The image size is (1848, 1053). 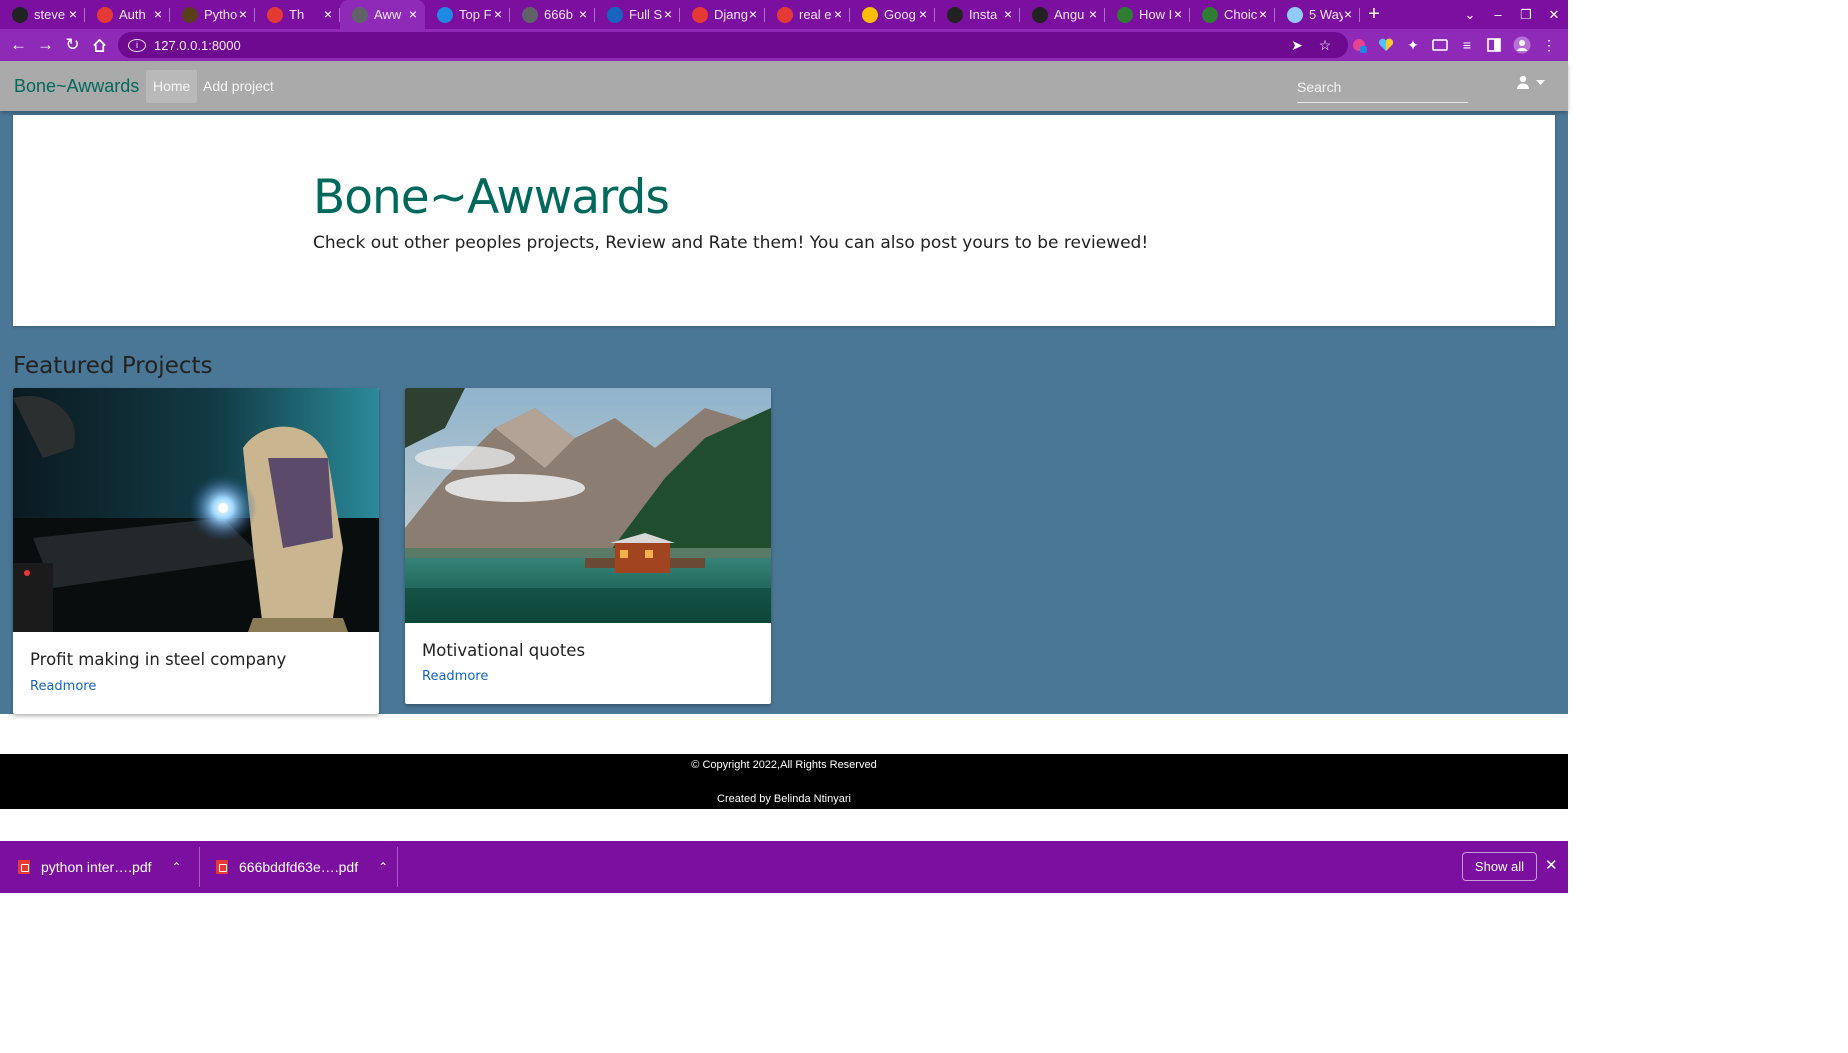 What do you see at coordinates (1386, 45) in the screenshot?
I see `heart-extension-icon` at bounding box center [1386, 45].